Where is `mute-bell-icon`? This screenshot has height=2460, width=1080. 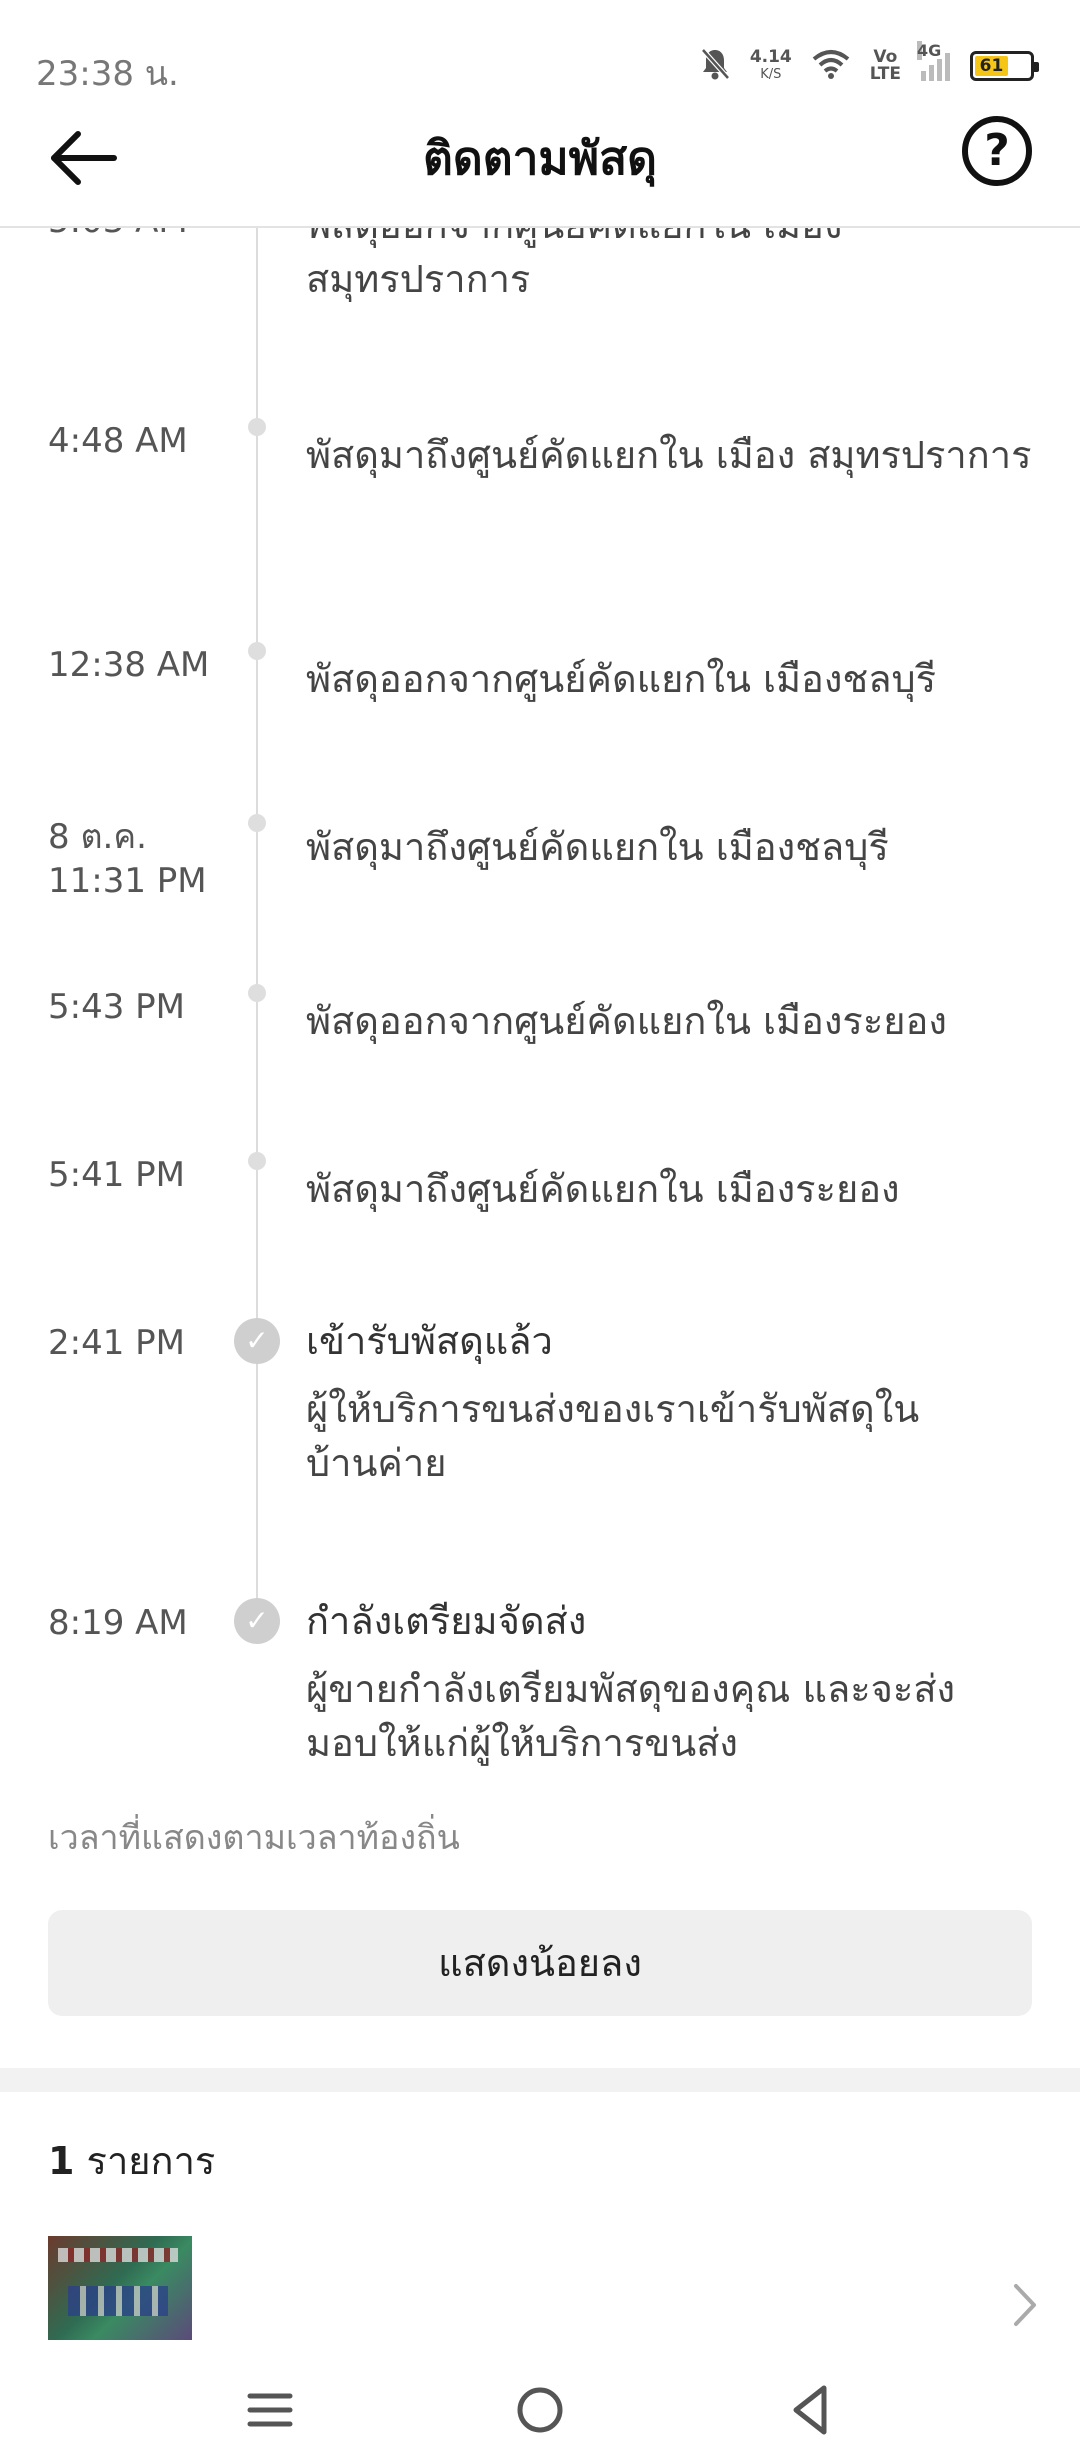
mute-bell-icon is located at coordinates (715, 66).